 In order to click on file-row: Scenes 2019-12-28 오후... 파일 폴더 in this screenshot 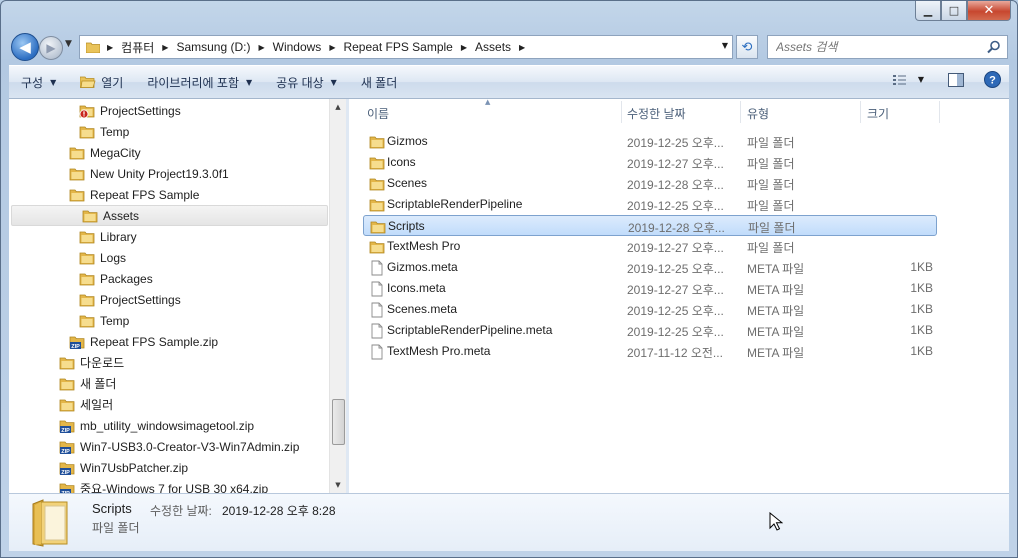, I will do `click(650, 183)`.